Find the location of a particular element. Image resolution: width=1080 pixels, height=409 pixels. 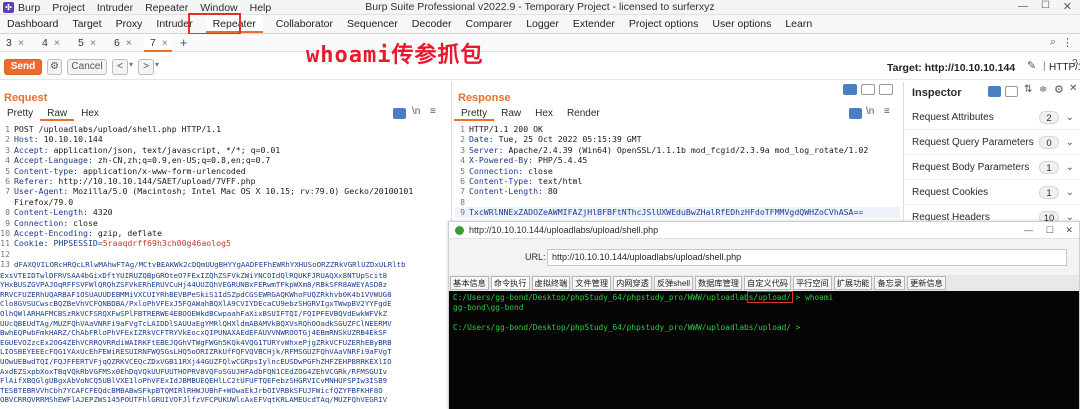

sort-icon: ⇅ is located at coordinates (1028, 89).